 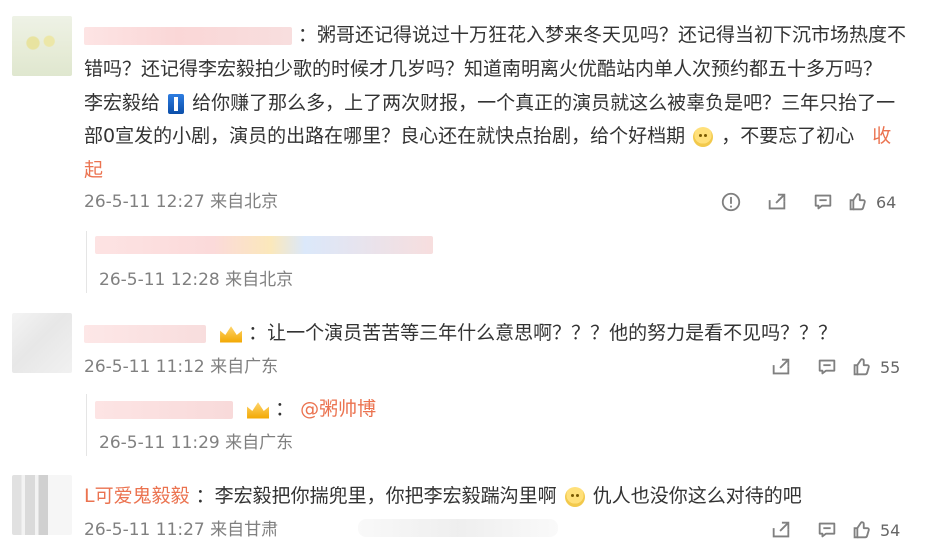 What do you see at coordinates (176, 103) in the screenshot?
I see `rank-icon` at bounding box center [176, 103].